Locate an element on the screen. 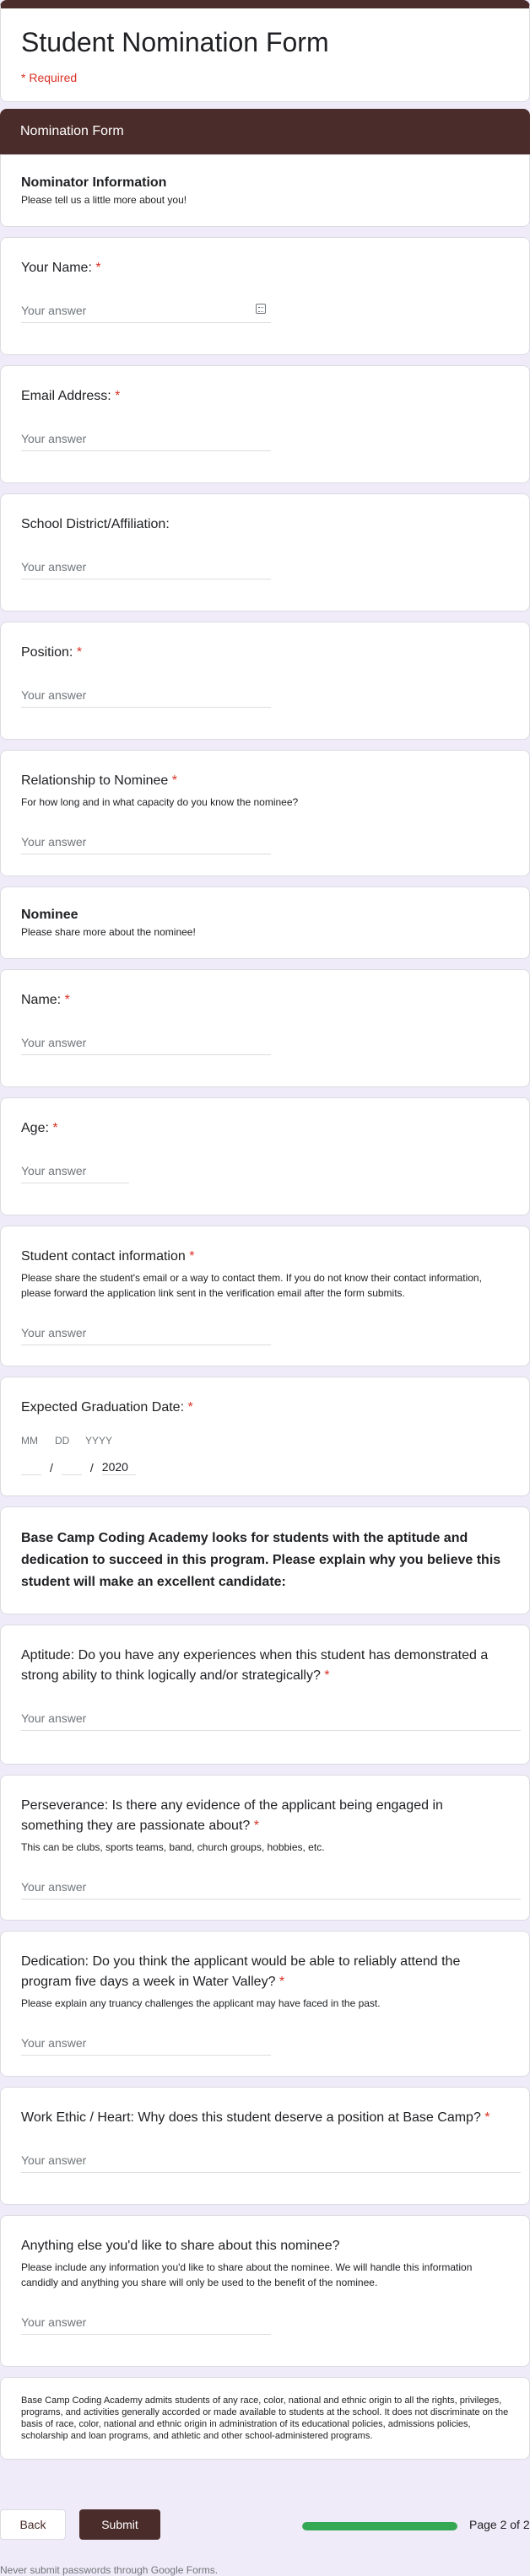 The height and width of the screenshot is (2576, 530). day-label: DD is located at coordinates (62, 1441).